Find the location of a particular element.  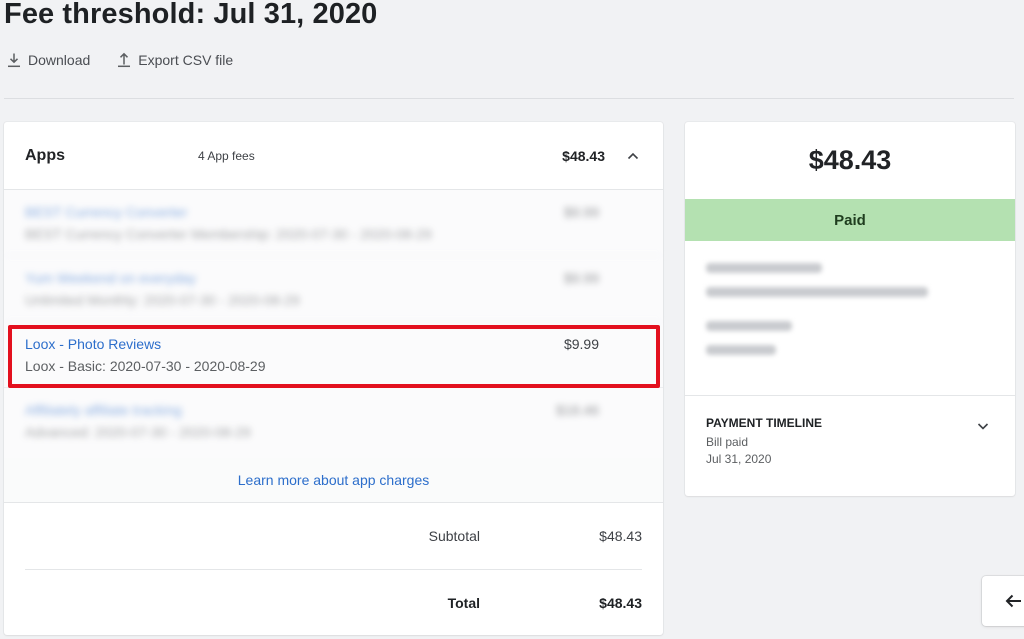

total-value: $48.43 is located at coordinates (620, 603).